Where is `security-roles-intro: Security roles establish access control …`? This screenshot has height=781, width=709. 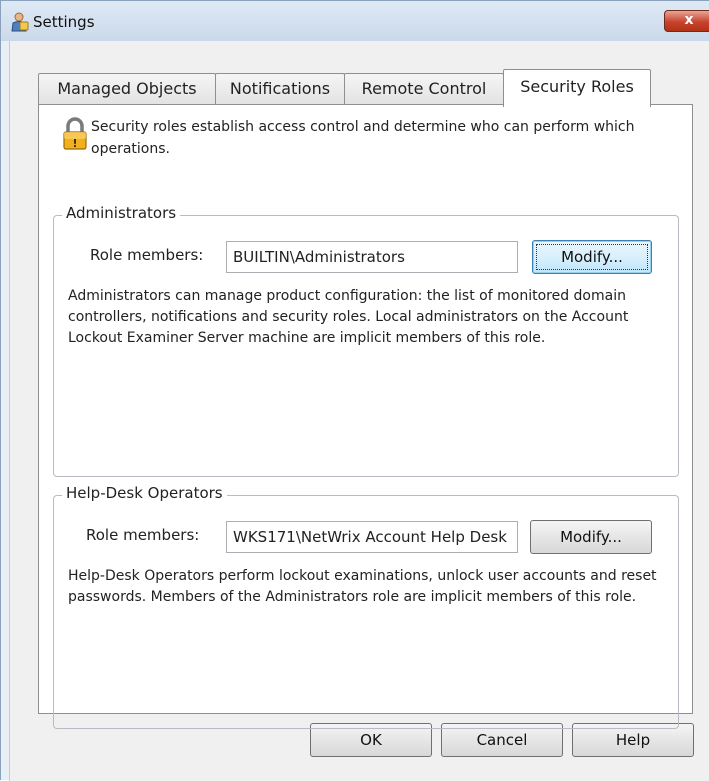
security-roles-intro: Security roles establish access control … is located at coordinates (363, 138).